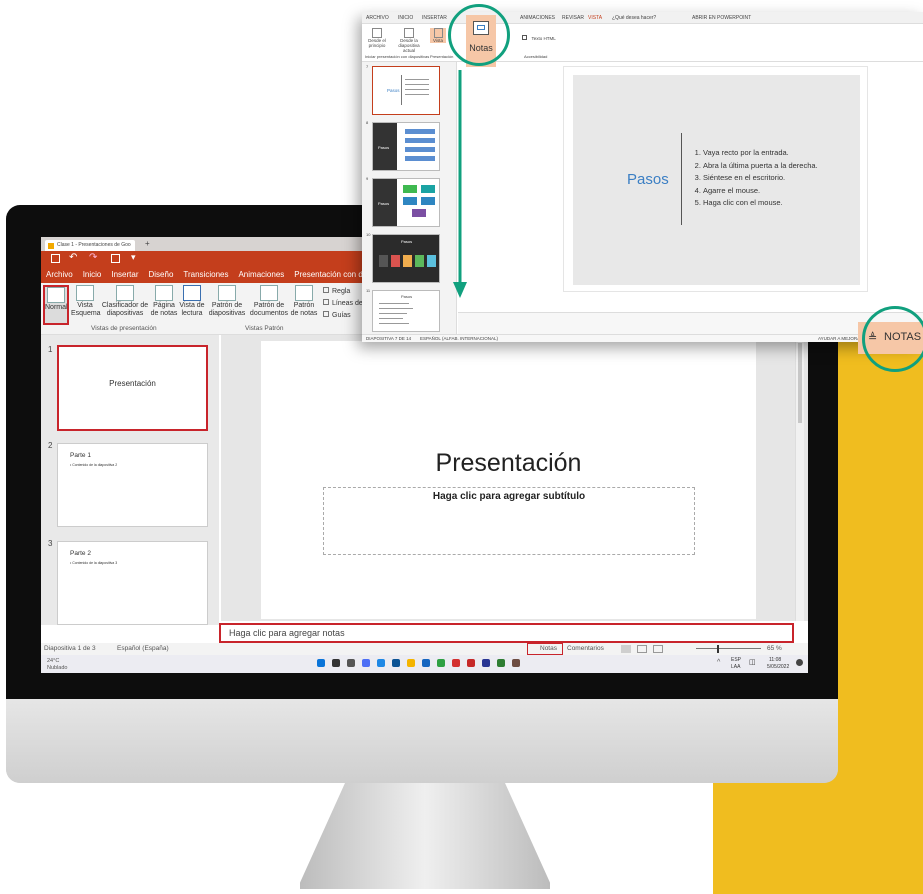 The width and height of the screenshot is (923, 894). Describe the element at coordinates (80, 553) in the screenshot. I see `thumb-title: Parte 2` at that location.